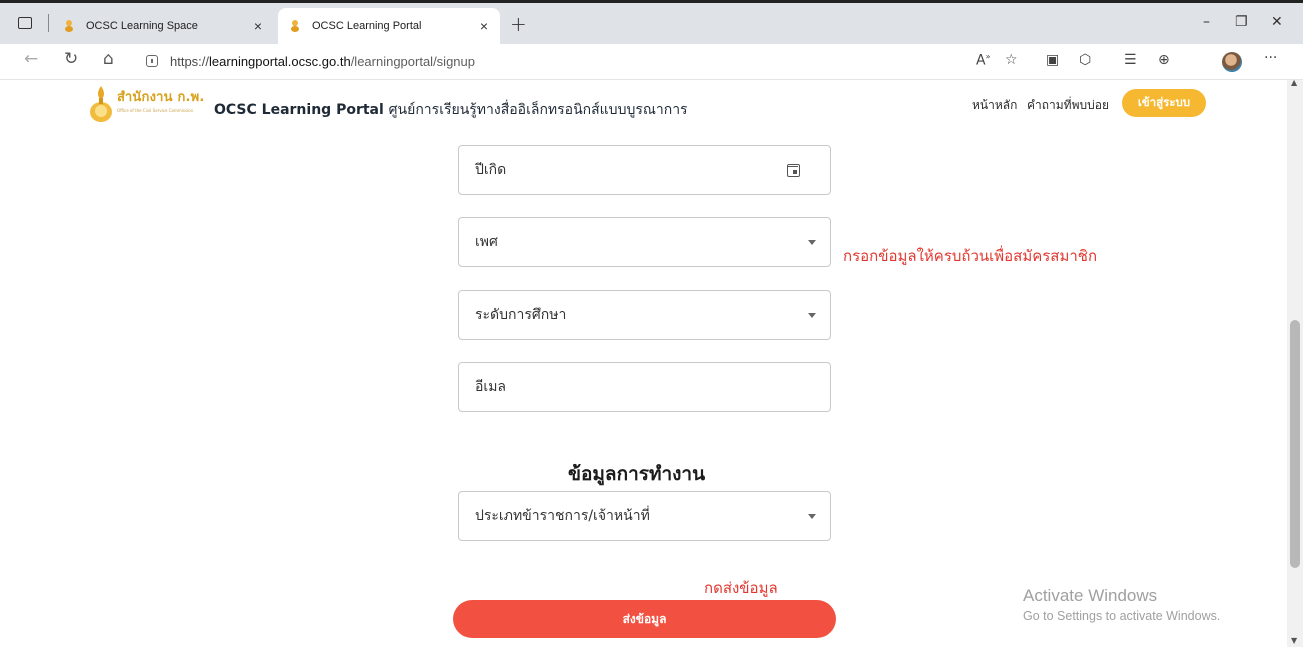 The image size is (1303, 647). Describe the element at coordinates (741, 588) in the screenshot. I see `press-submit-annotation: กดส่งข้อมูล` at that location.